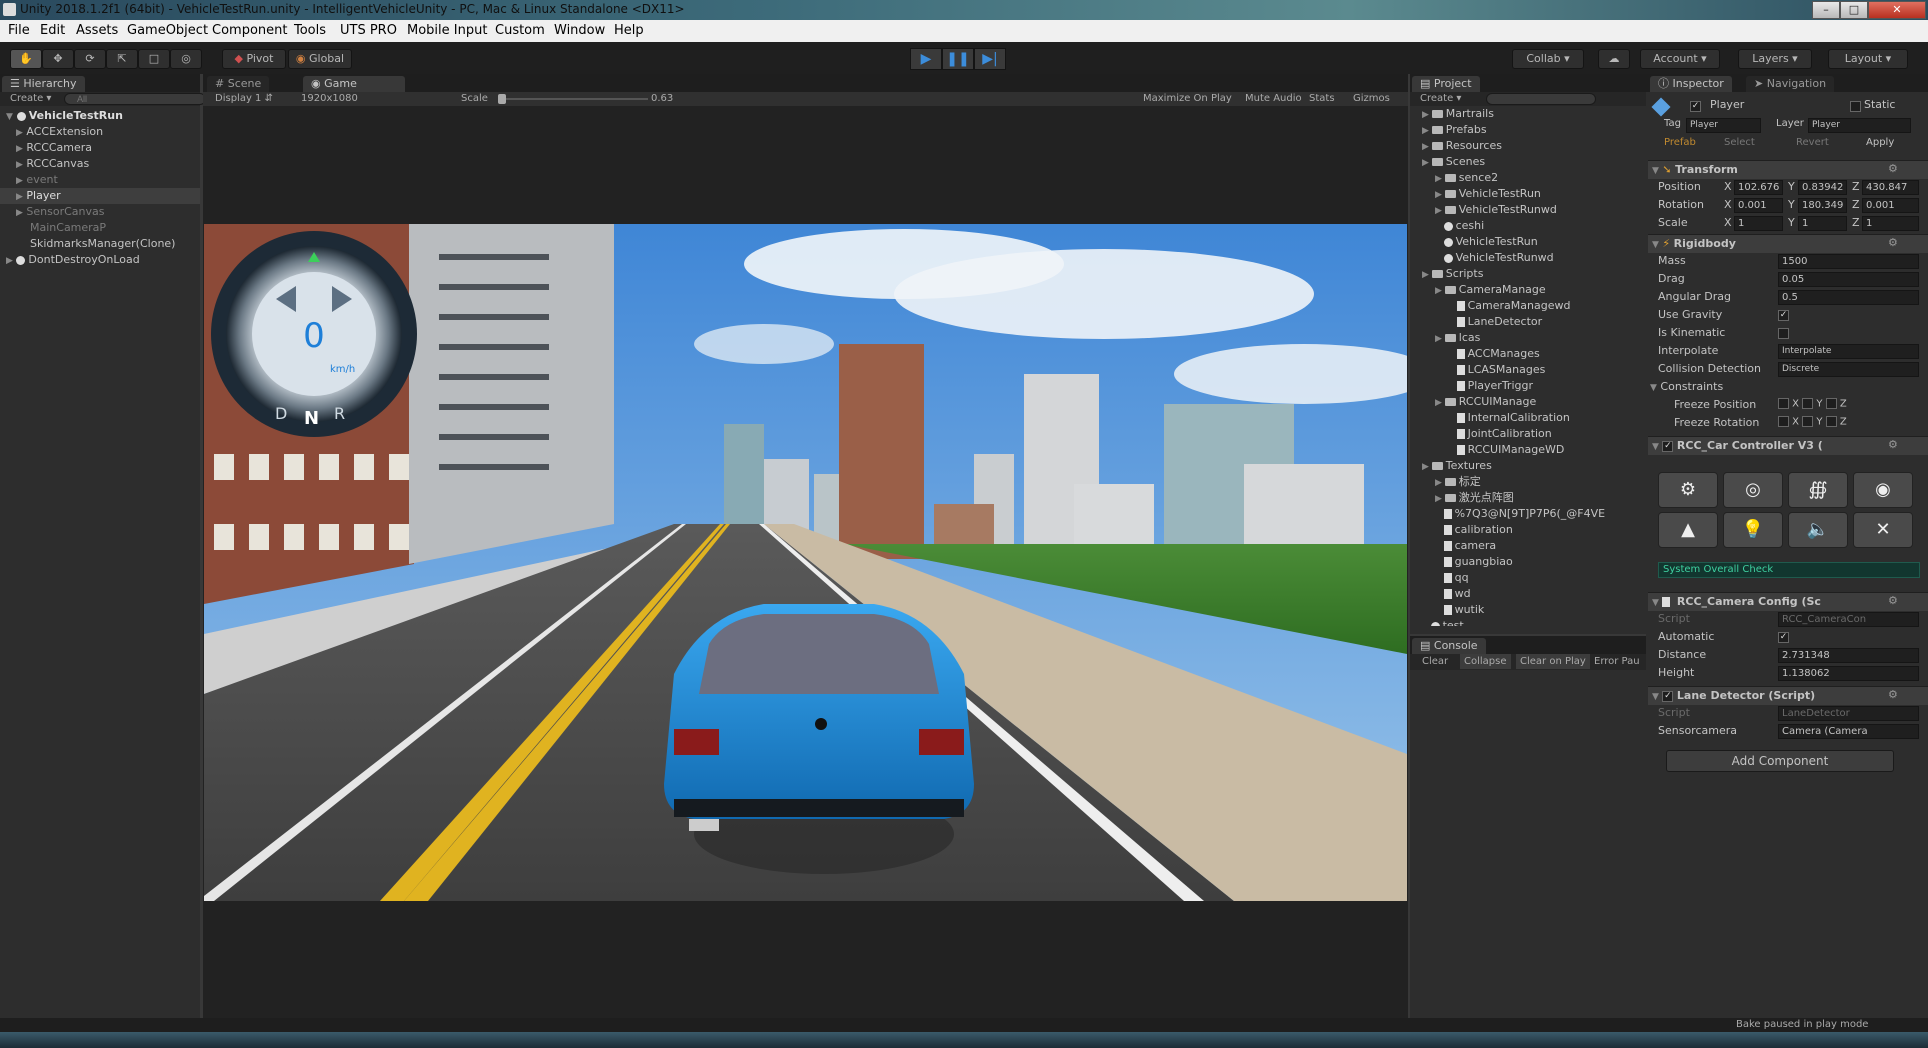 The height and width of the screenshot is (1048, 1928). What do you see at coordinates (1758, 205) in the screenshot?
I see `rotation-x-field: 0.001` at bounding box center [1758, 205].